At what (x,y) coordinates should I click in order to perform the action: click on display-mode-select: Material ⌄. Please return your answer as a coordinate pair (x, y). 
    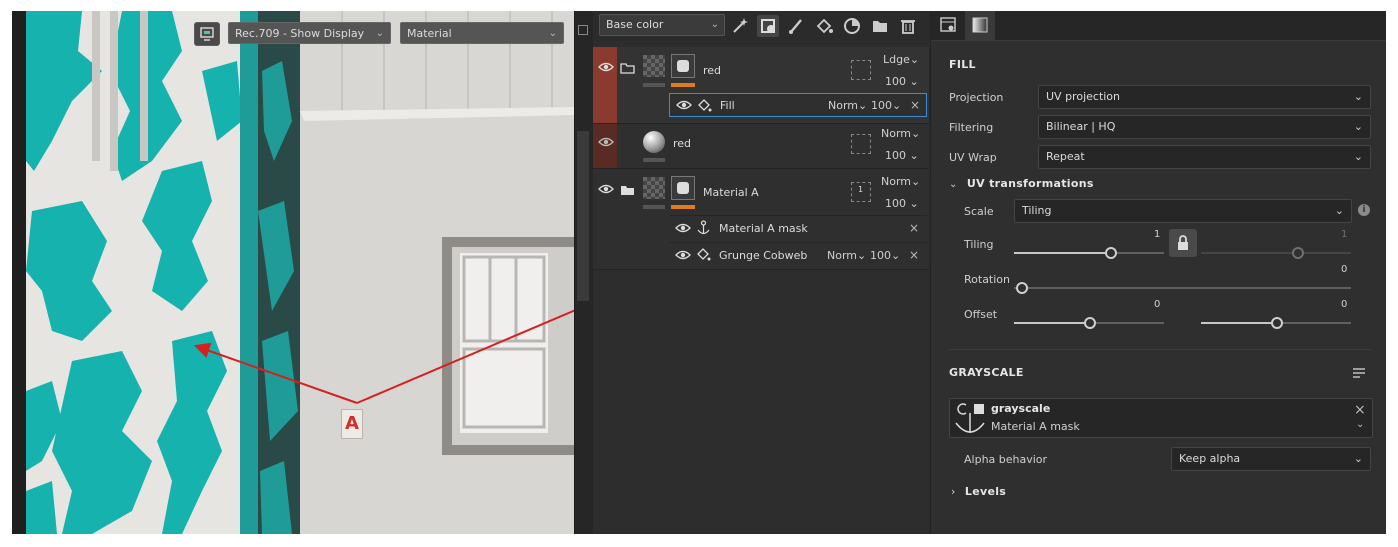
    Looking at the image, I should click on (482, 33).